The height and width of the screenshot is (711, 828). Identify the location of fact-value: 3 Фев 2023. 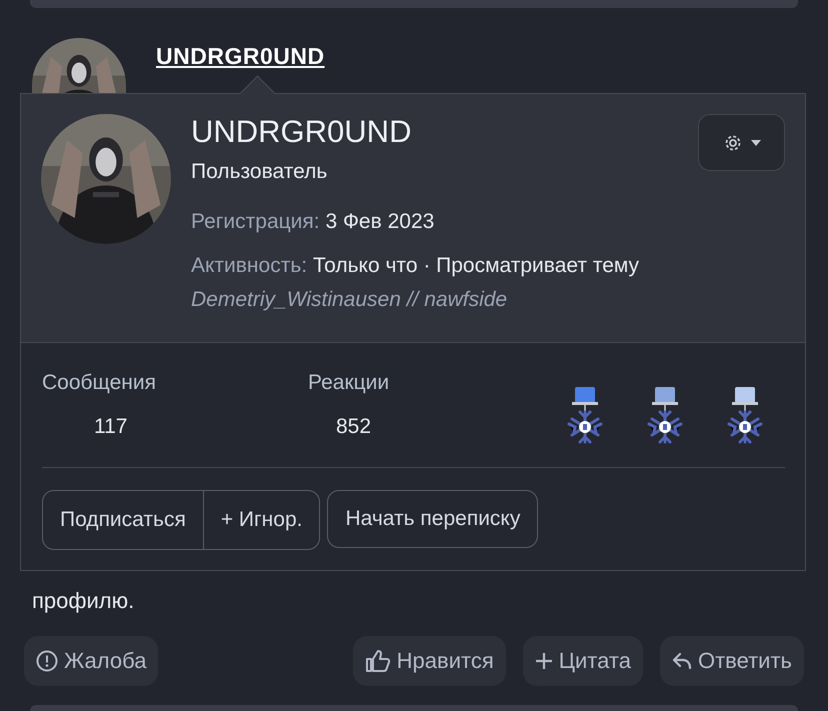
(379, 222).